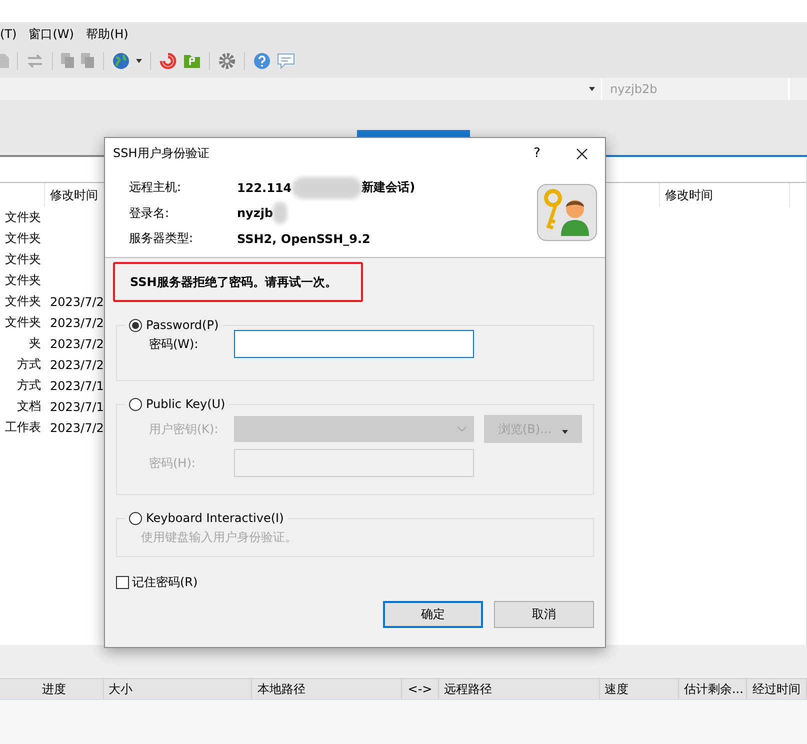 This screenshot has width=807, height=744. What do you see at coordinates (354, 344) in the screenshot?
I see `password-field` at bounding box center [354, 344].